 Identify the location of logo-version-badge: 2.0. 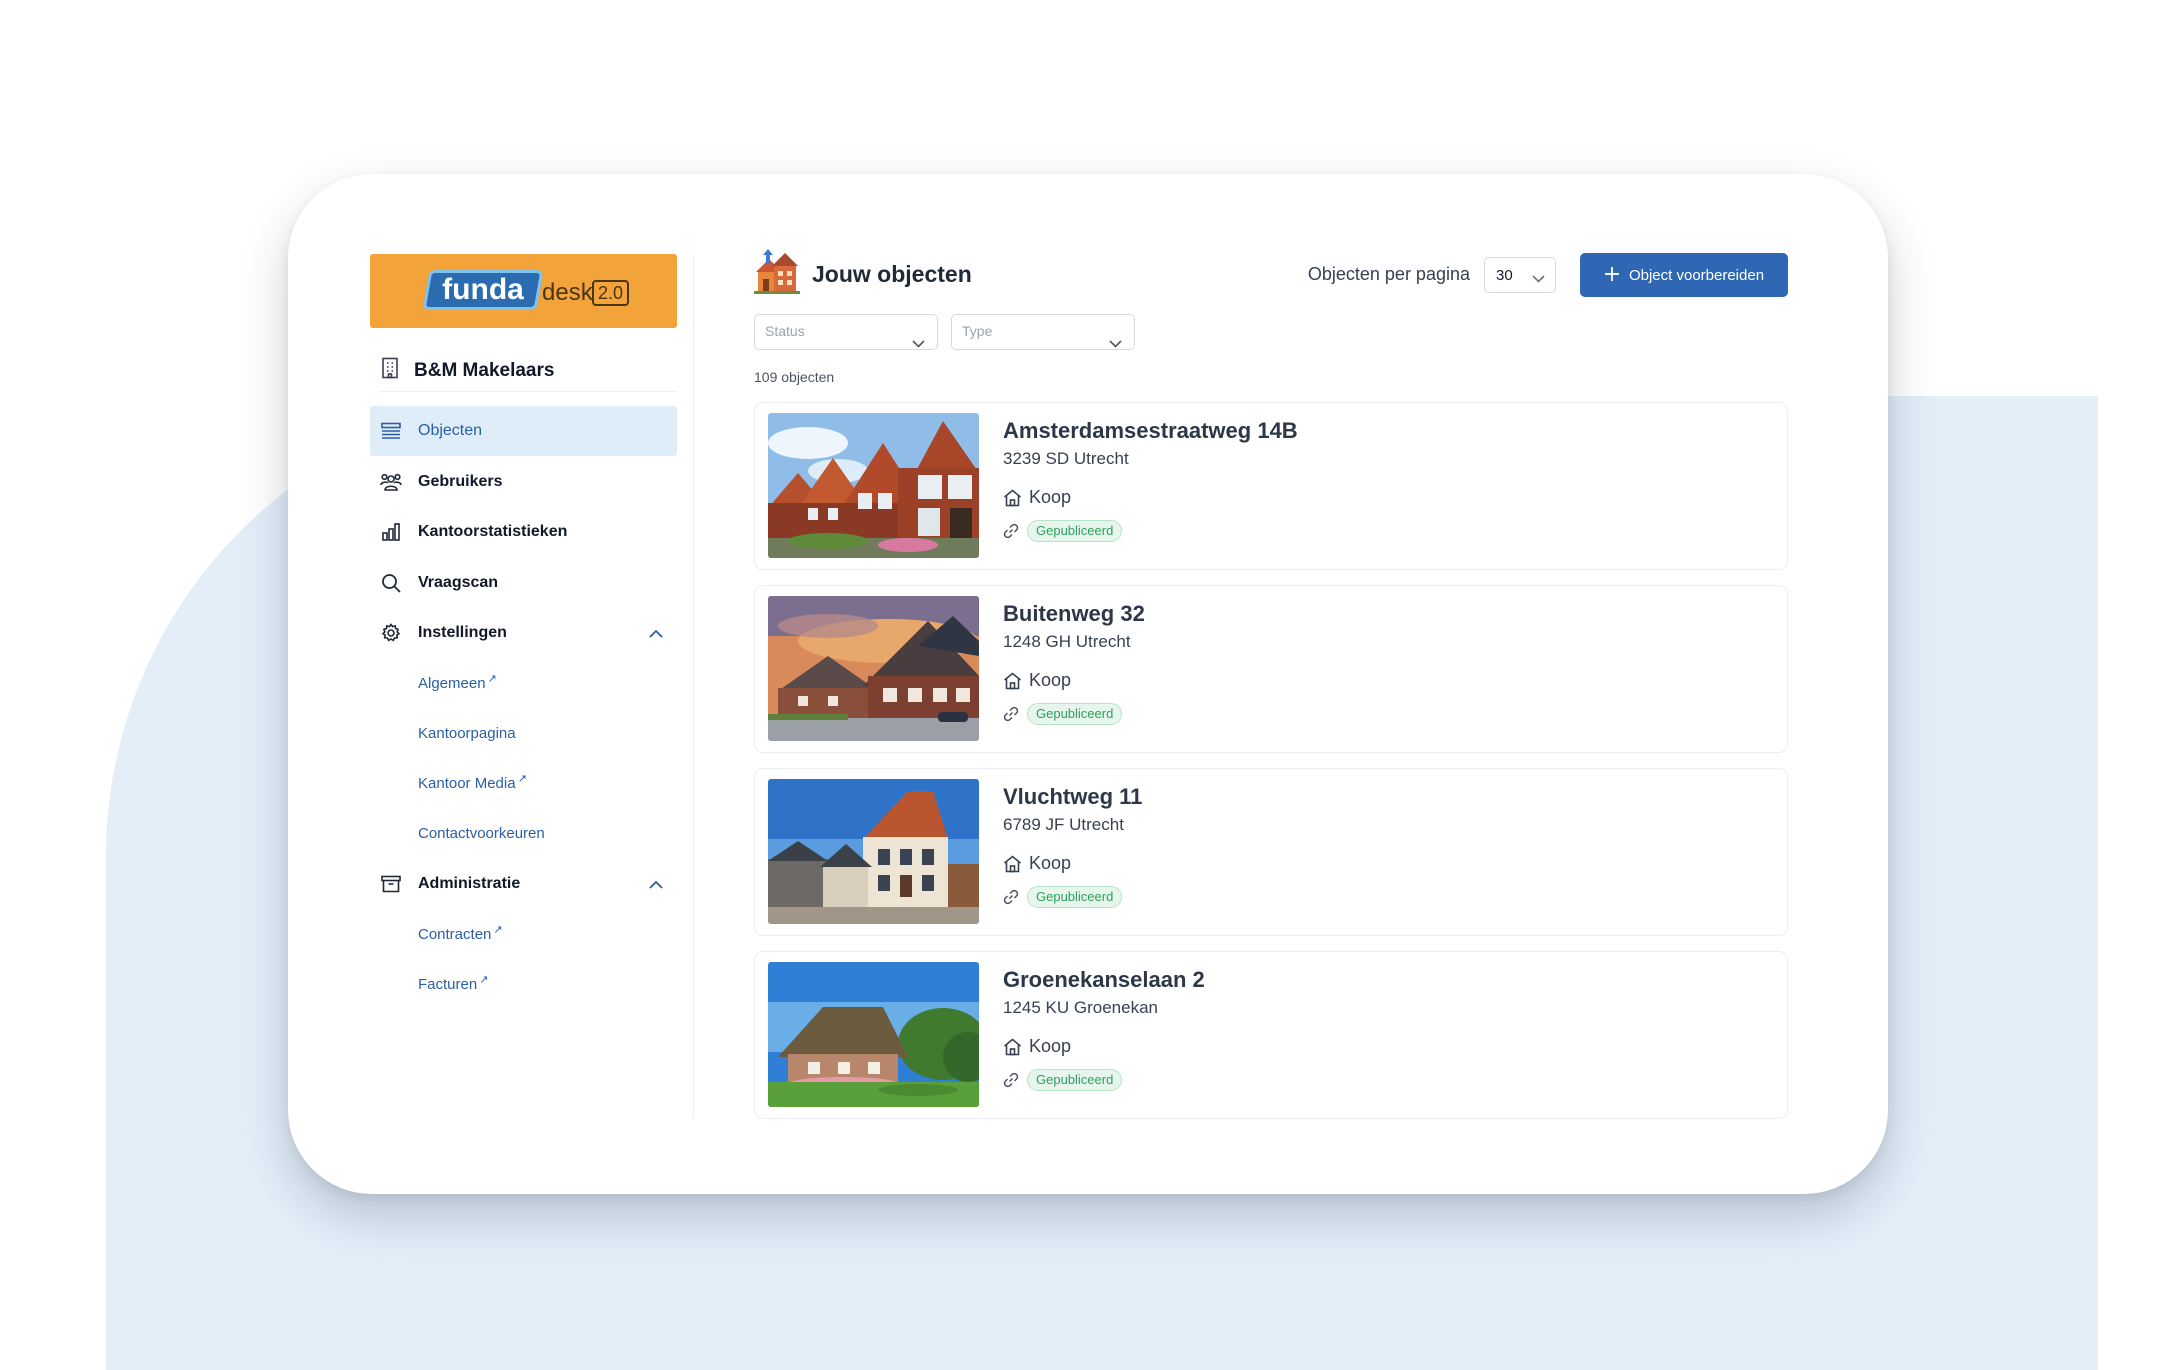
(611, 293).